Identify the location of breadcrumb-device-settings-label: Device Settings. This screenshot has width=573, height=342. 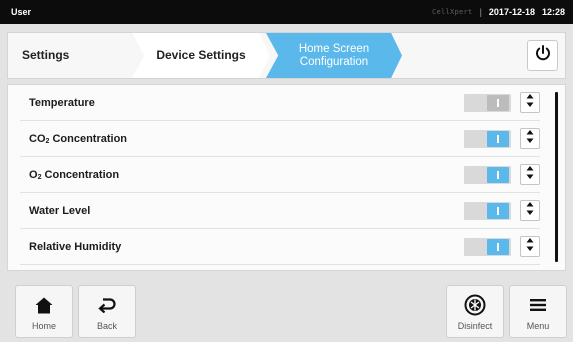
(201, 55).